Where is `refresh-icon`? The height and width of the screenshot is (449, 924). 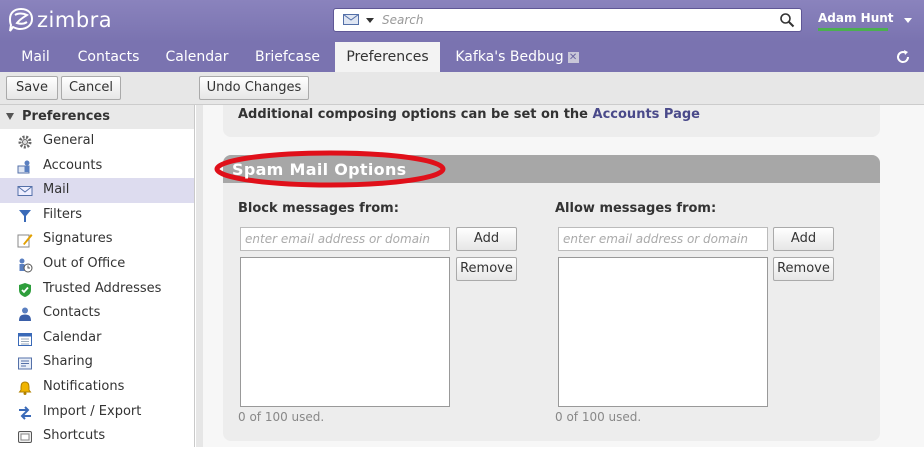 refresh-icon is located at coordinates (903, 57).